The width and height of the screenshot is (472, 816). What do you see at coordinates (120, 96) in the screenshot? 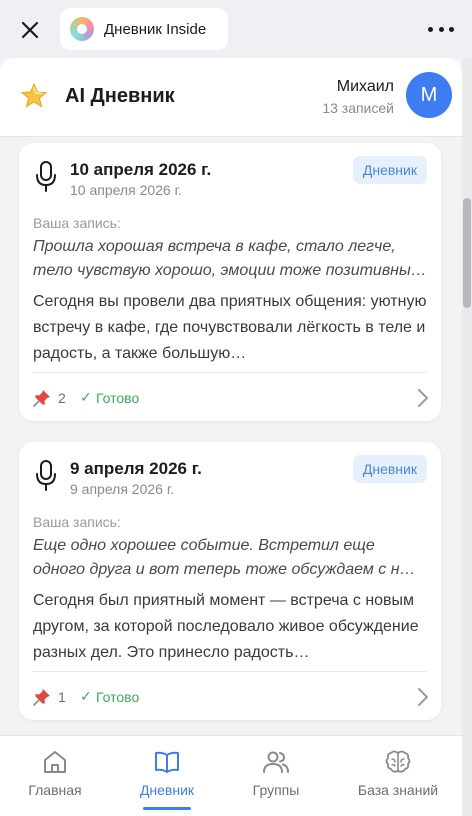
I see `page-title: AI Дневник` at bounding box center [120, 96].